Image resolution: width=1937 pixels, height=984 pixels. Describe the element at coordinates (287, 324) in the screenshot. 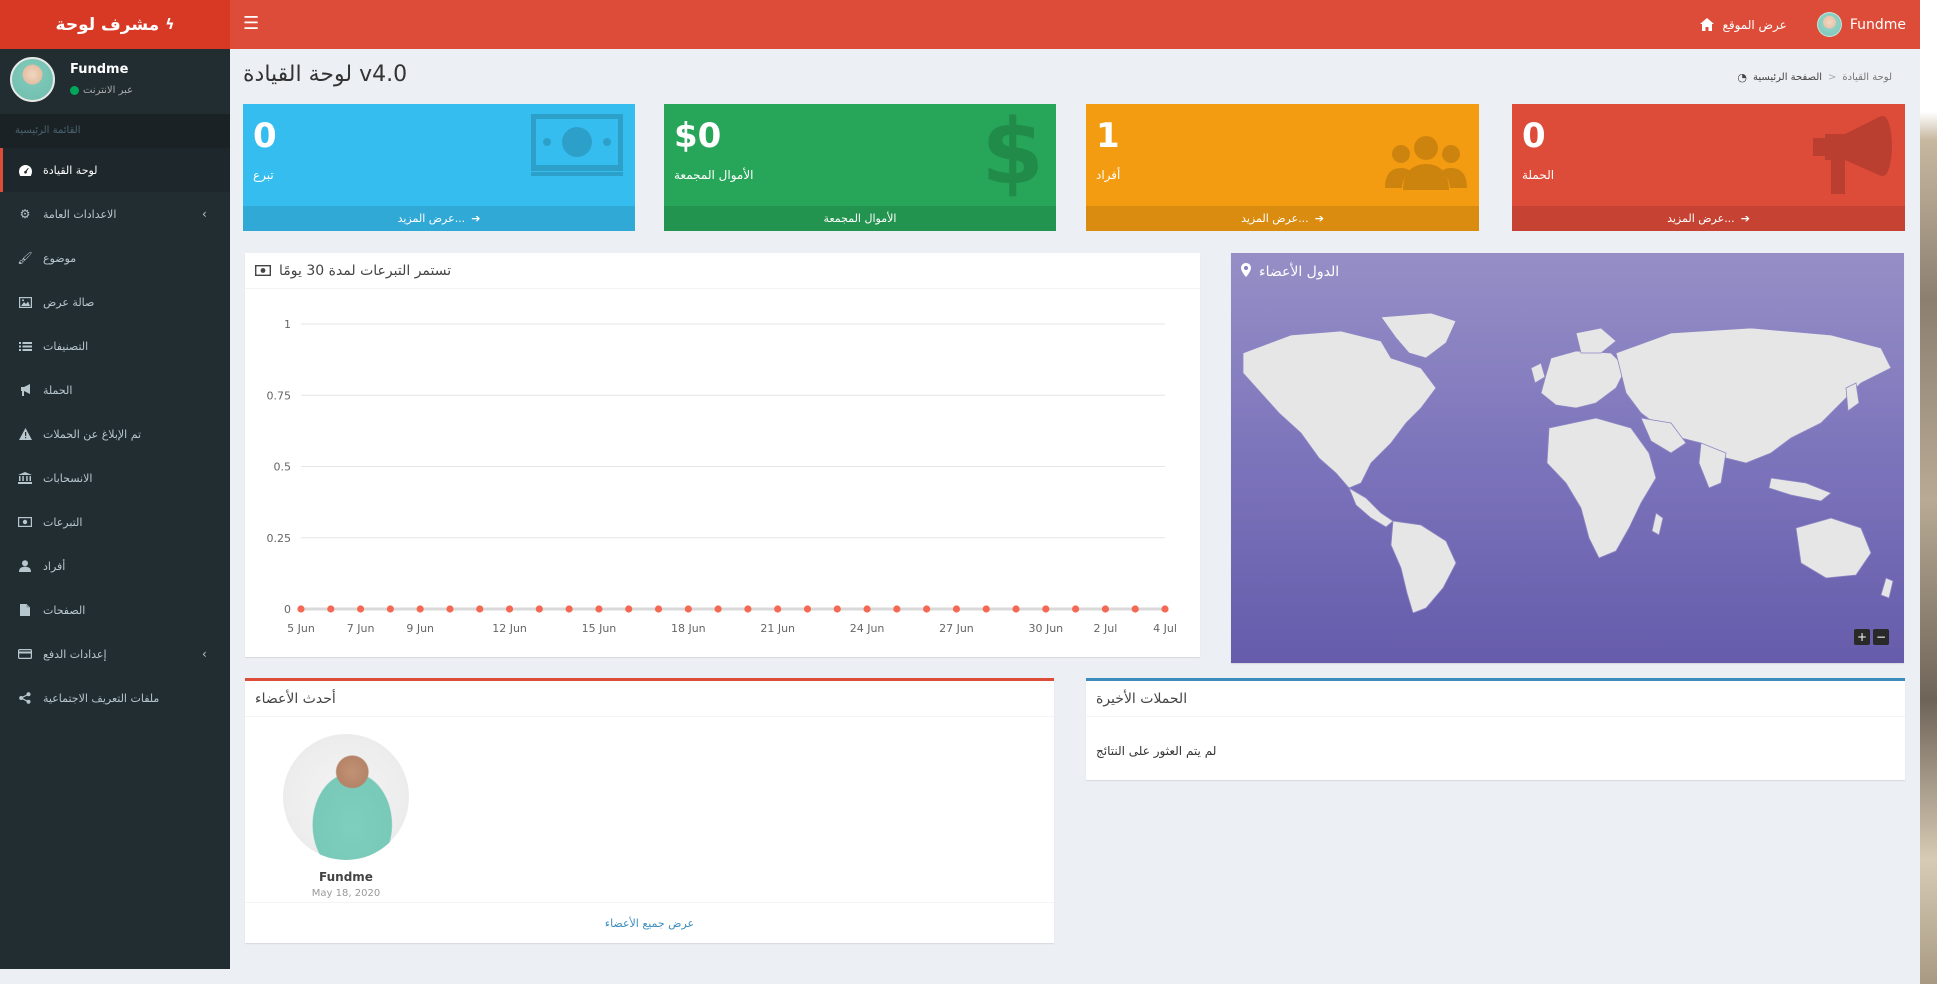

I see `y-tick-label: 1` at that location.